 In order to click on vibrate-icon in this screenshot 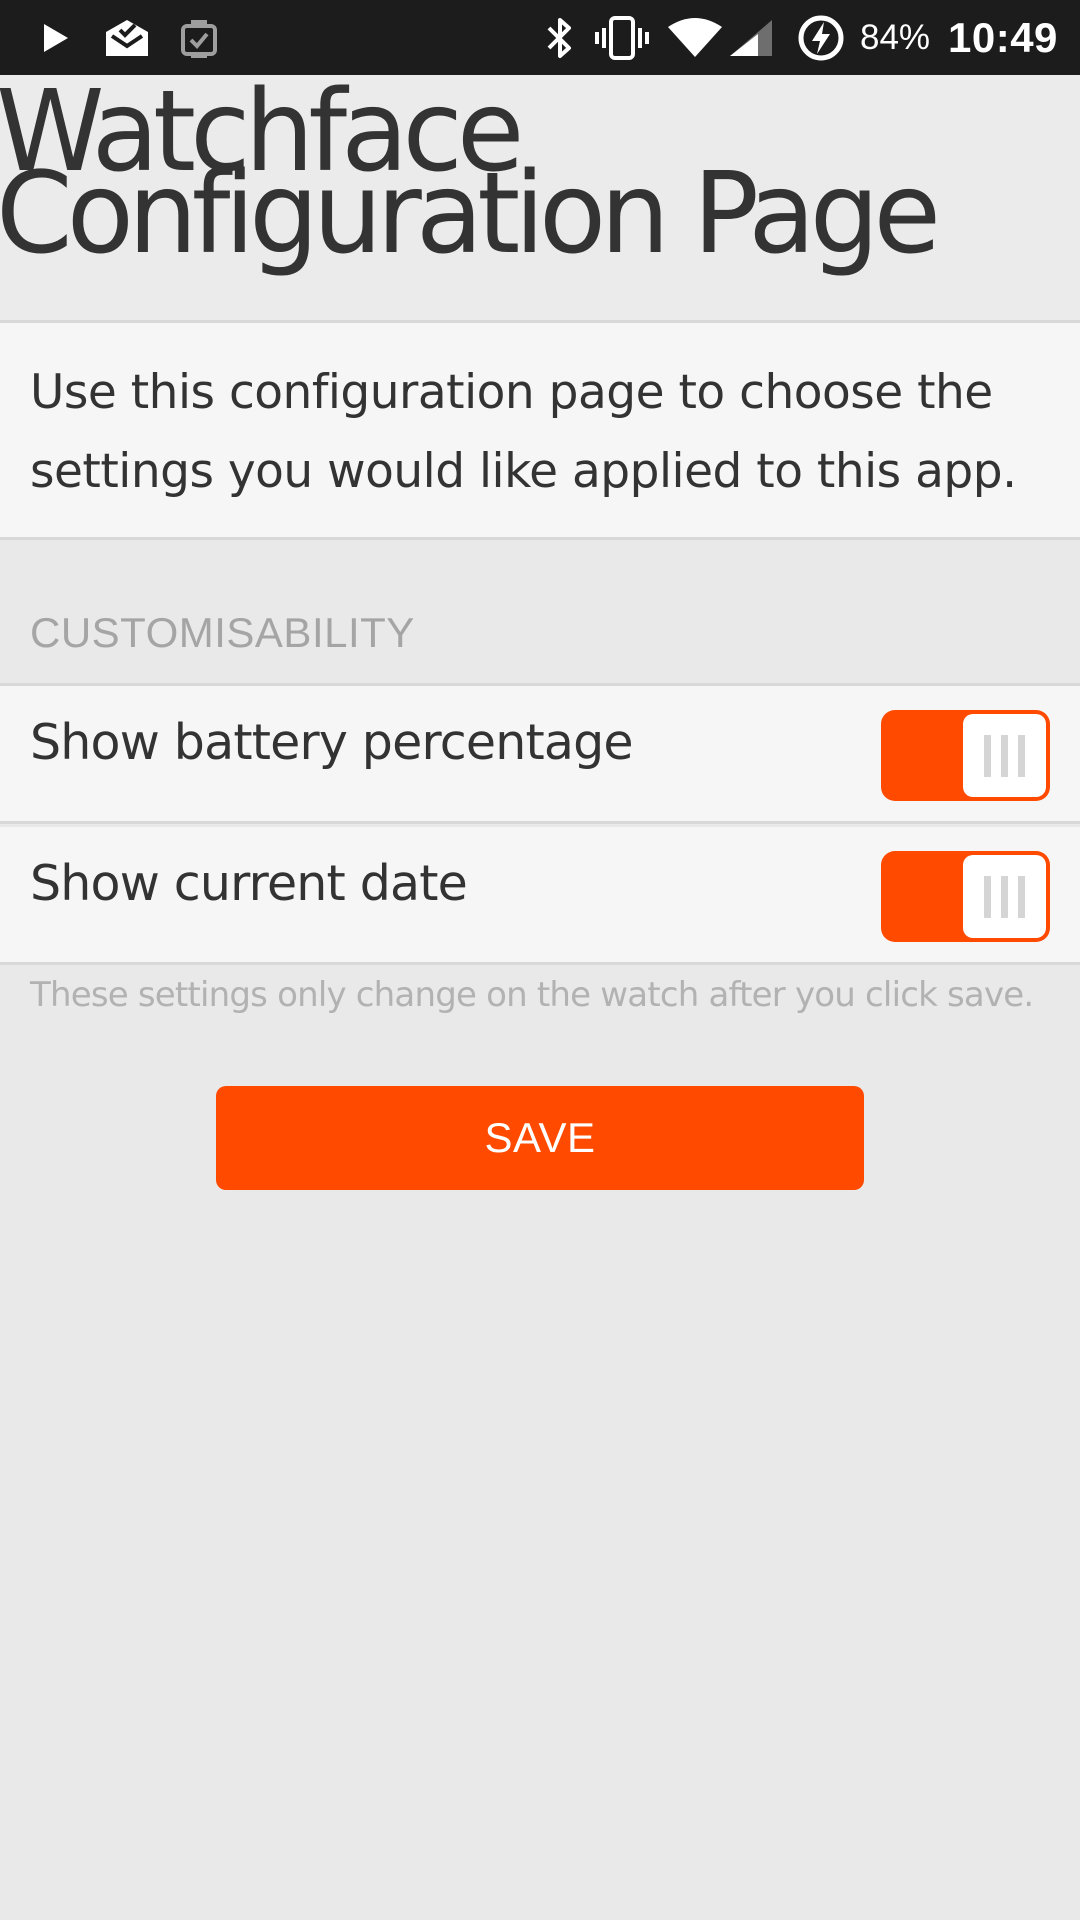, I will do `click(622, 37)`.